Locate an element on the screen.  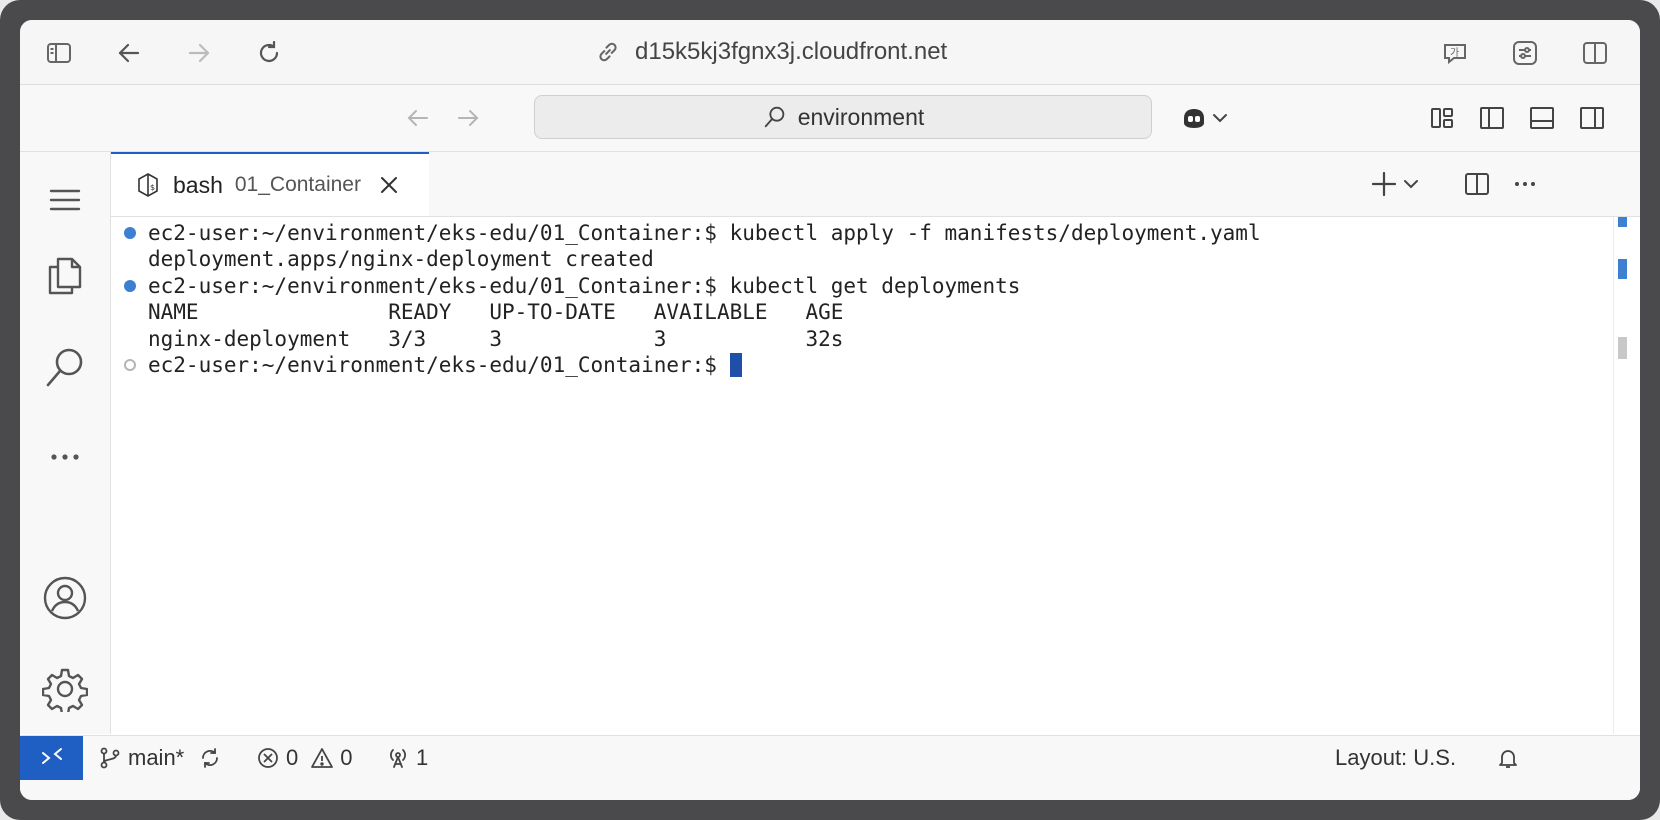
accounts-icon is located at coordinates (65, 598).